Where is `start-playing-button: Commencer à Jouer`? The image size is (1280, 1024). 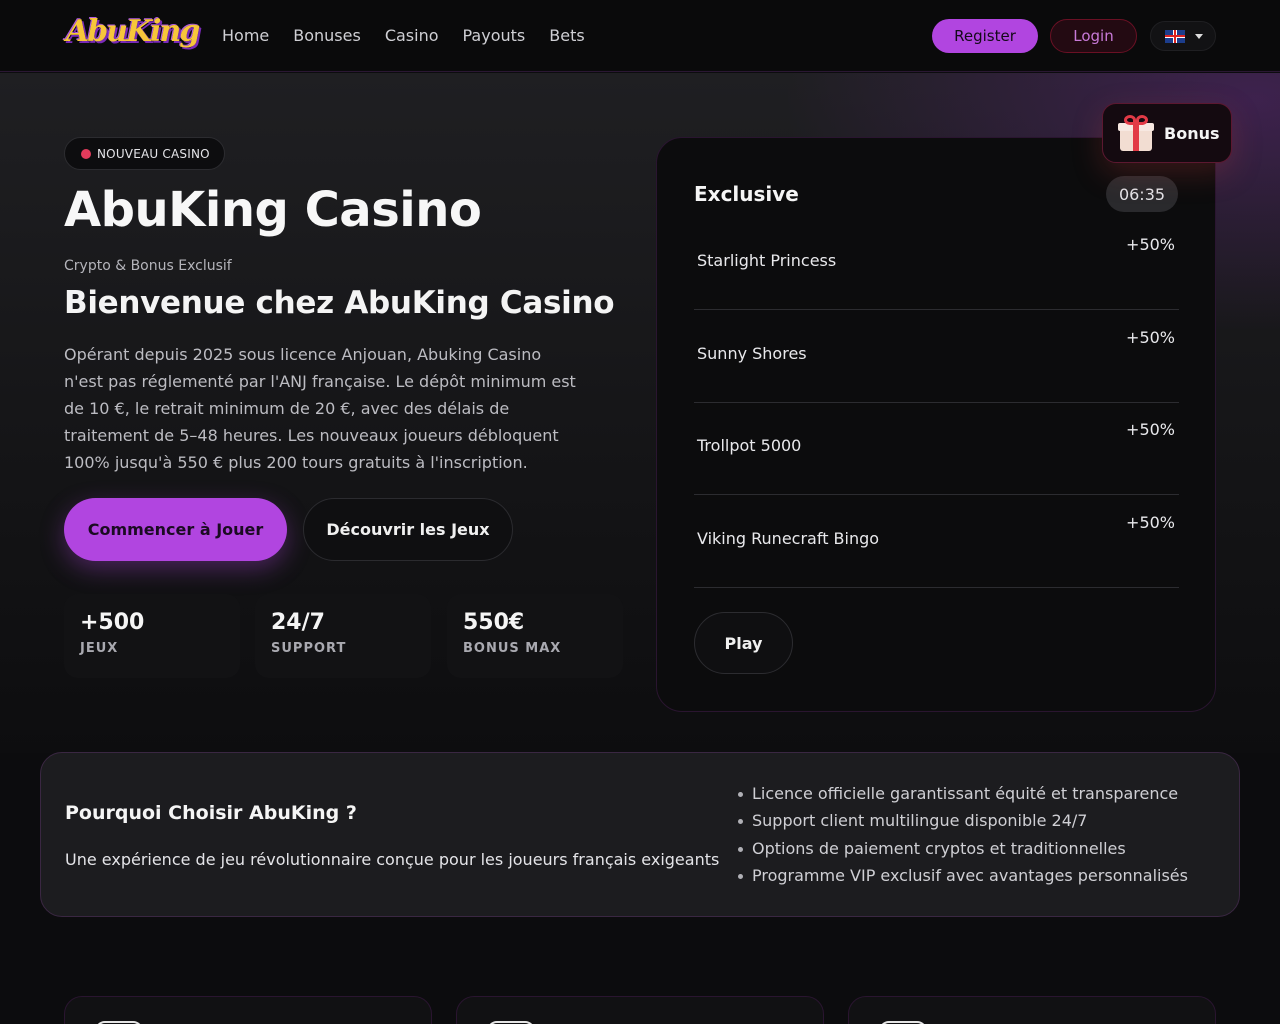
start-playing-button: Commencer à Jouer is located at coordinates (175, 529).